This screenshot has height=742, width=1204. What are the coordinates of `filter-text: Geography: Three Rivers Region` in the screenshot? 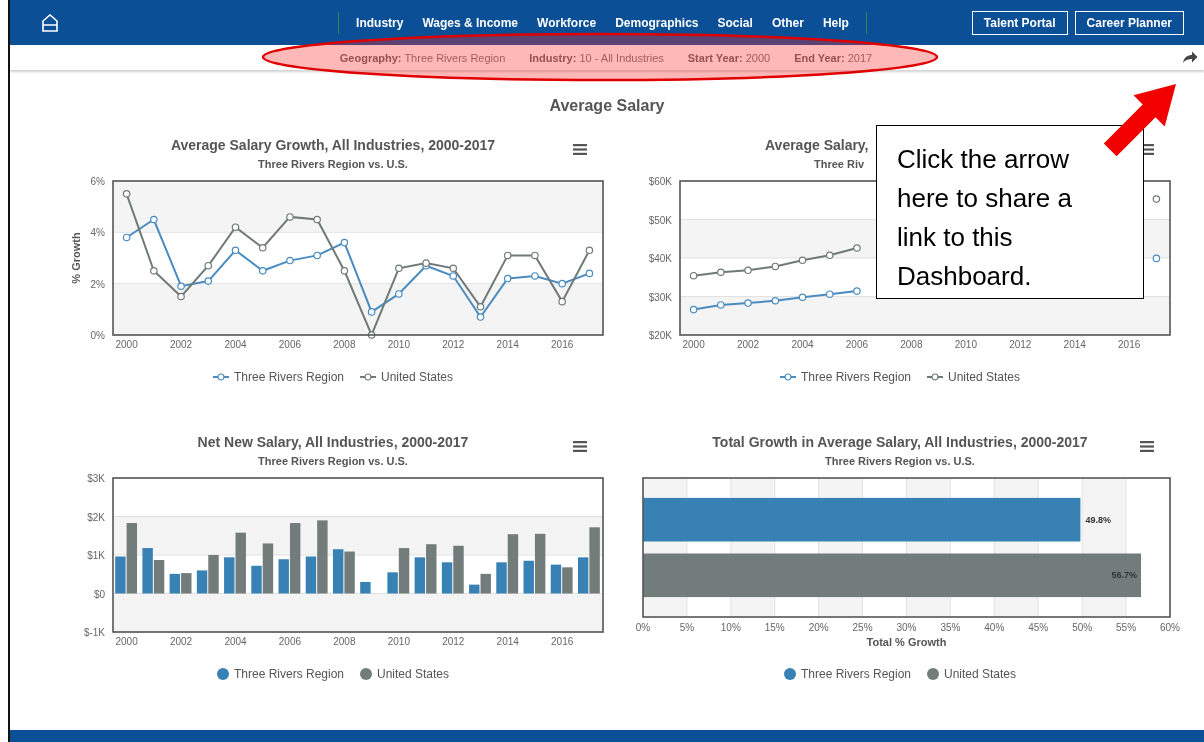 It's located at (422, 57).